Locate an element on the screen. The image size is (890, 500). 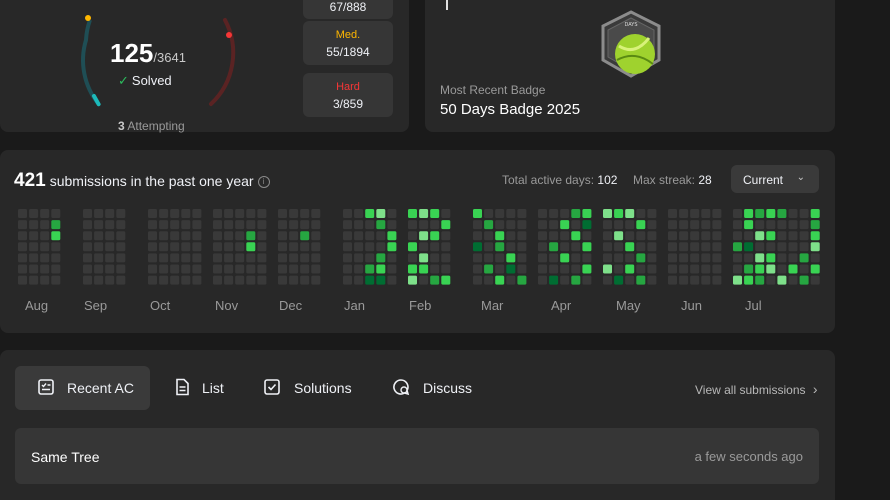
submission-title: Same Tree is located at coordinates (65, 457).